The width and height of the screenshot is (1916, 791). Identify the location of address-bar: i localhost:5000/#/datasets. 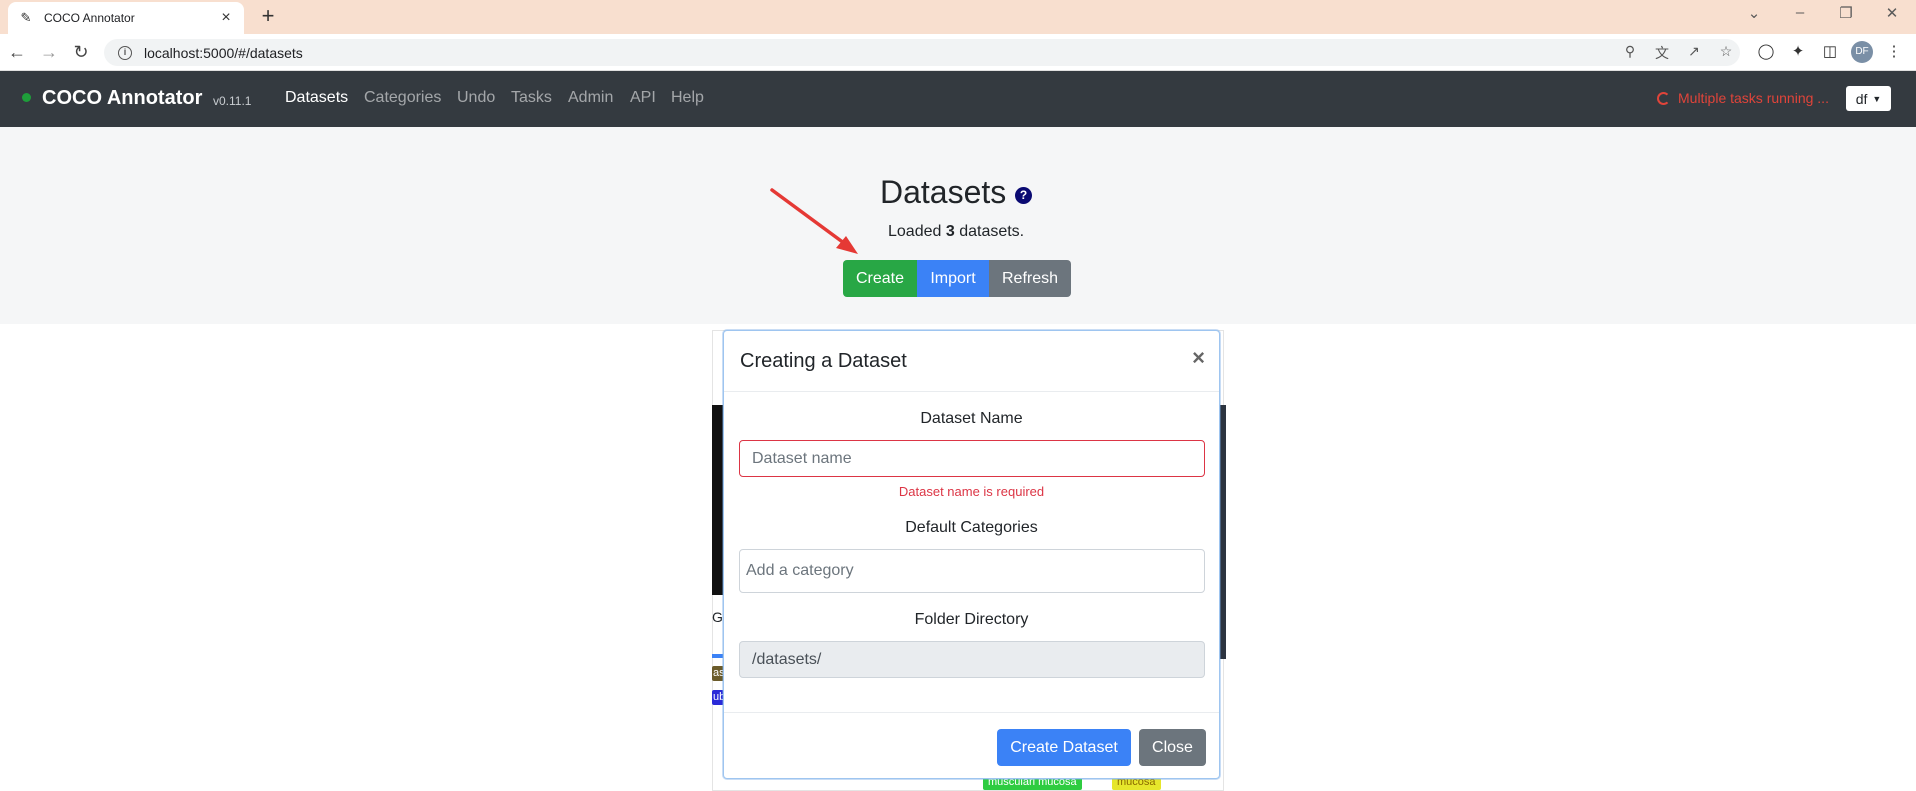
(922, 52).